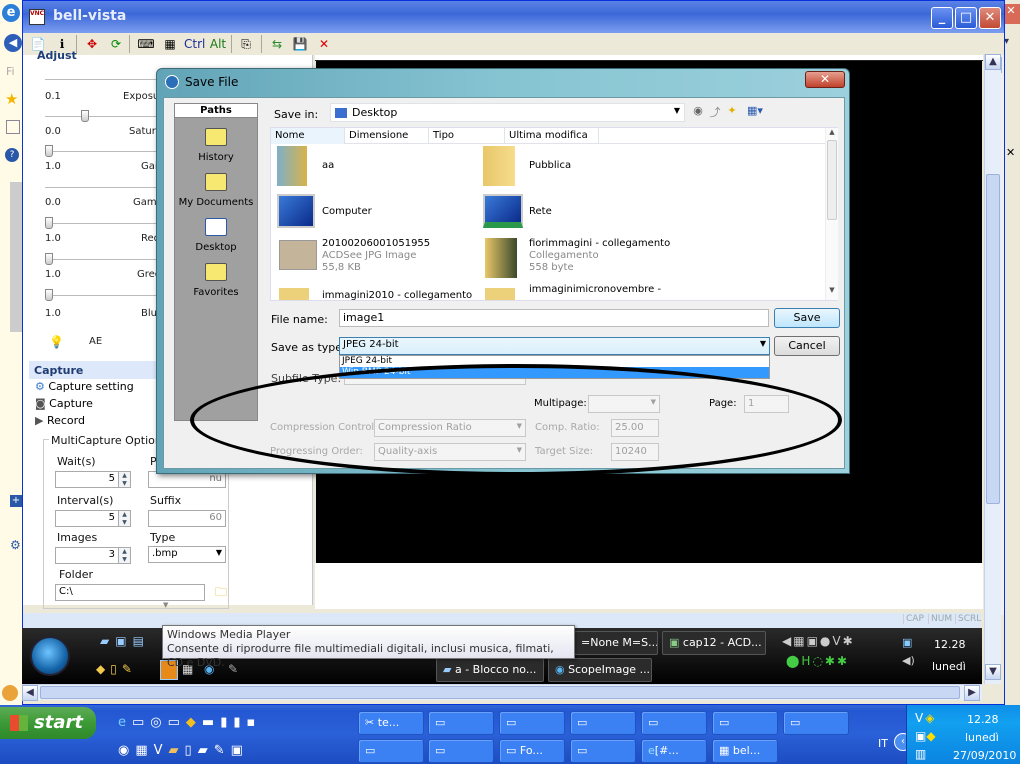  I want to click on dialog-close-button: ✕, so click(825, 79).